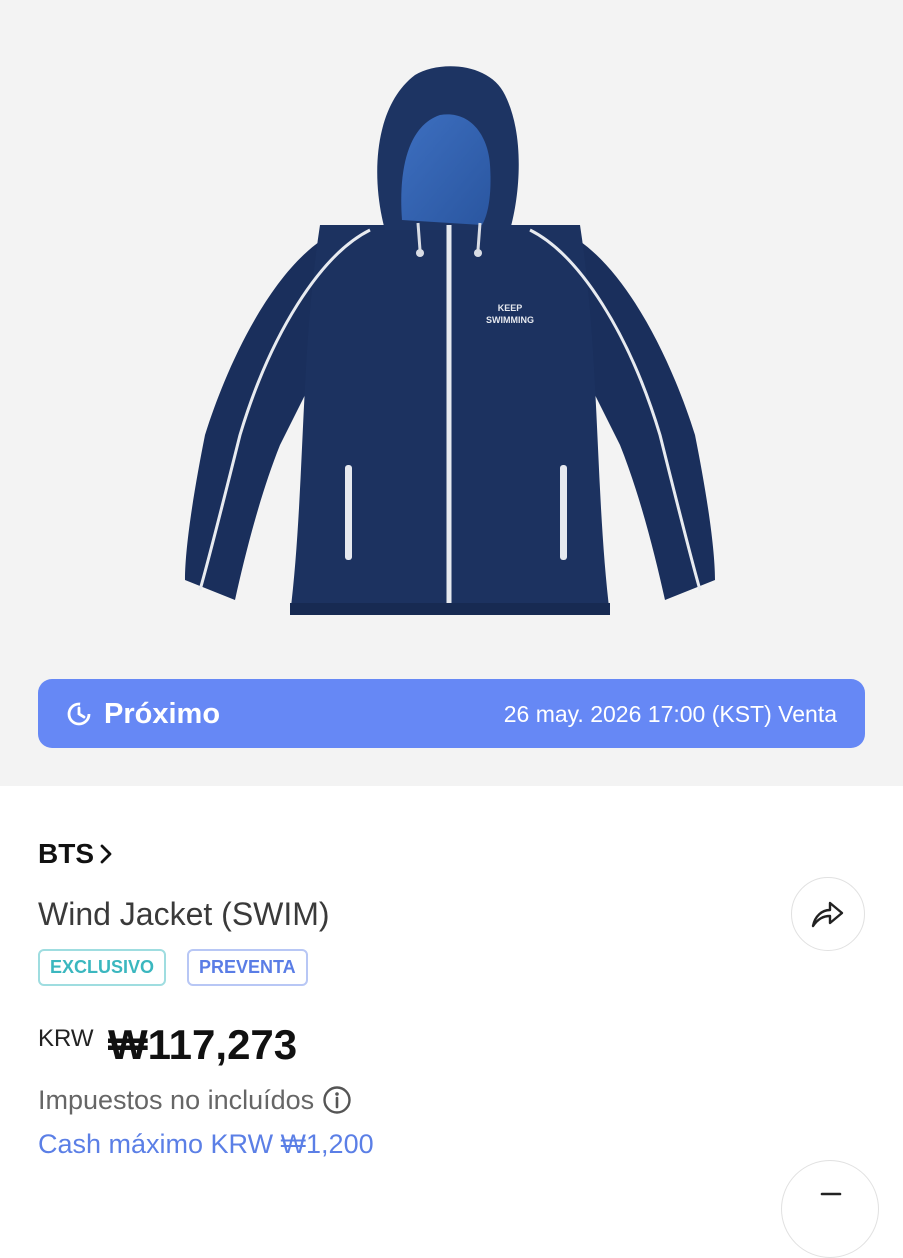 Image resolution: width=903 pixels, height=1258 pixels. Describe the element at coordinates (510, 308) in the screenshot. I see `chest-print-line1: KEEP` at that location.